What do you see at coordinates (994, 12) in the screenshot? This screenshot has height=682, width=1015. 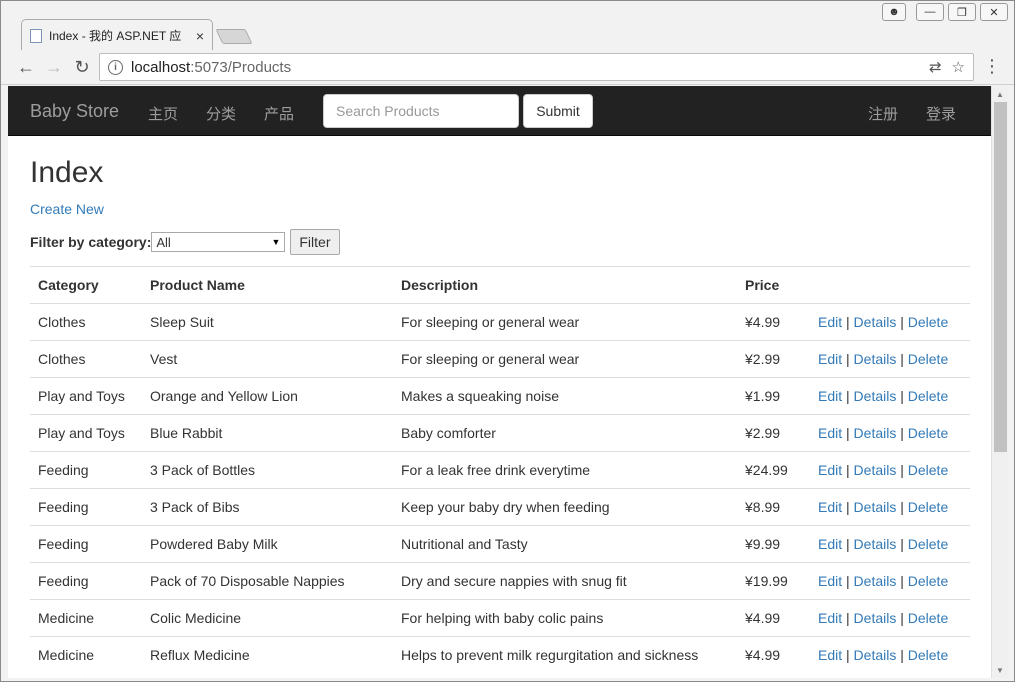 I see `close-window-button: ✕` at bounding box center [994, 12].